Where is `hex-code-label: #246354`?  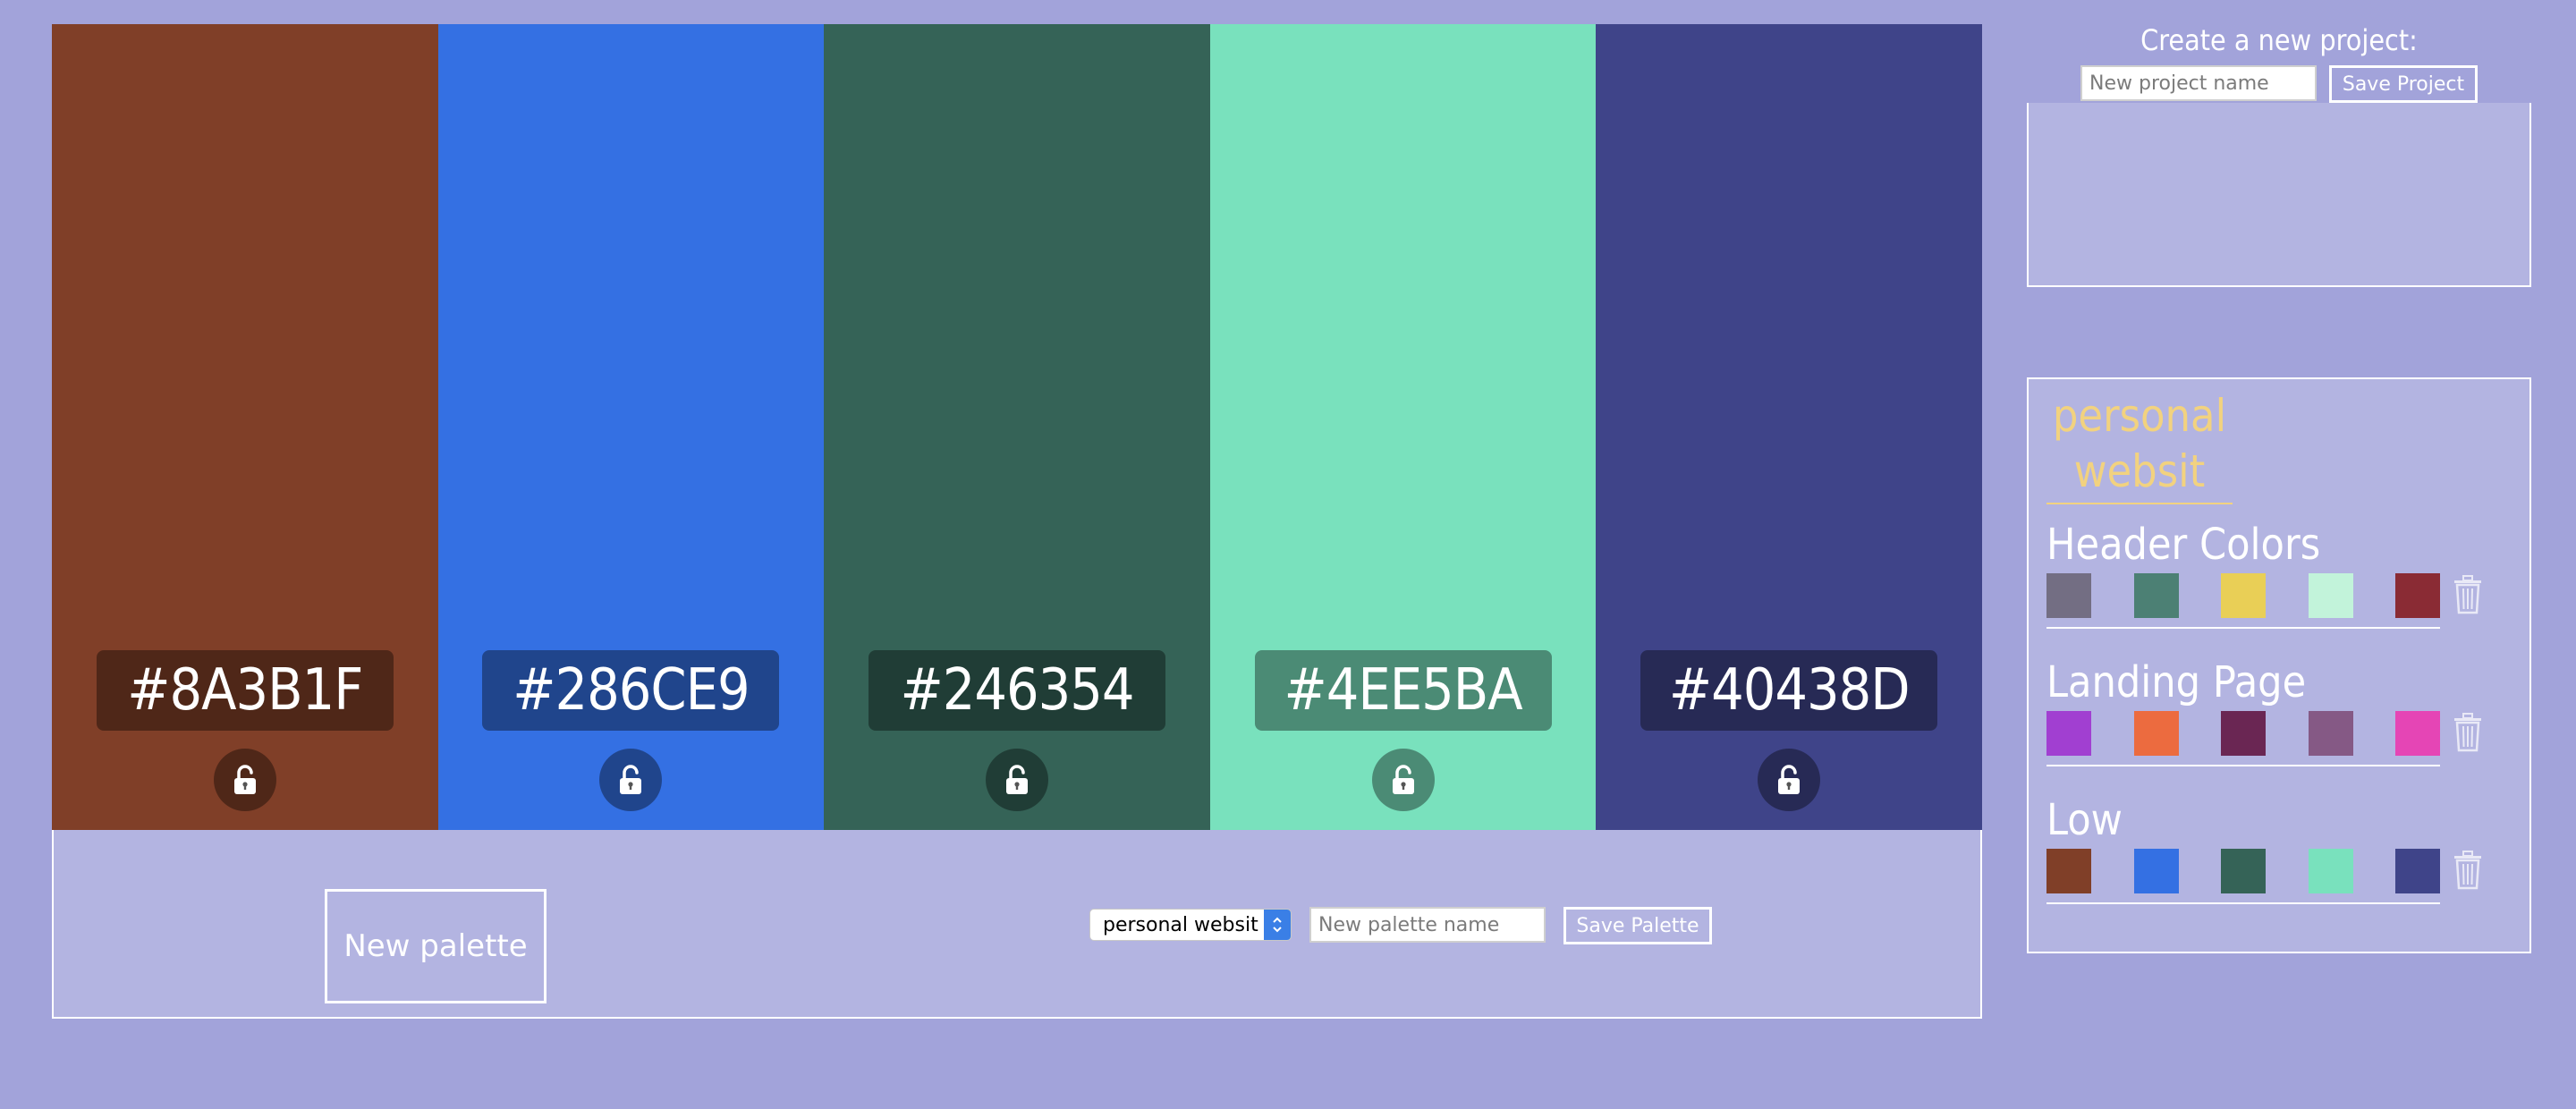 hex-code-label: #246354 is located at coordinates (1016, 691).